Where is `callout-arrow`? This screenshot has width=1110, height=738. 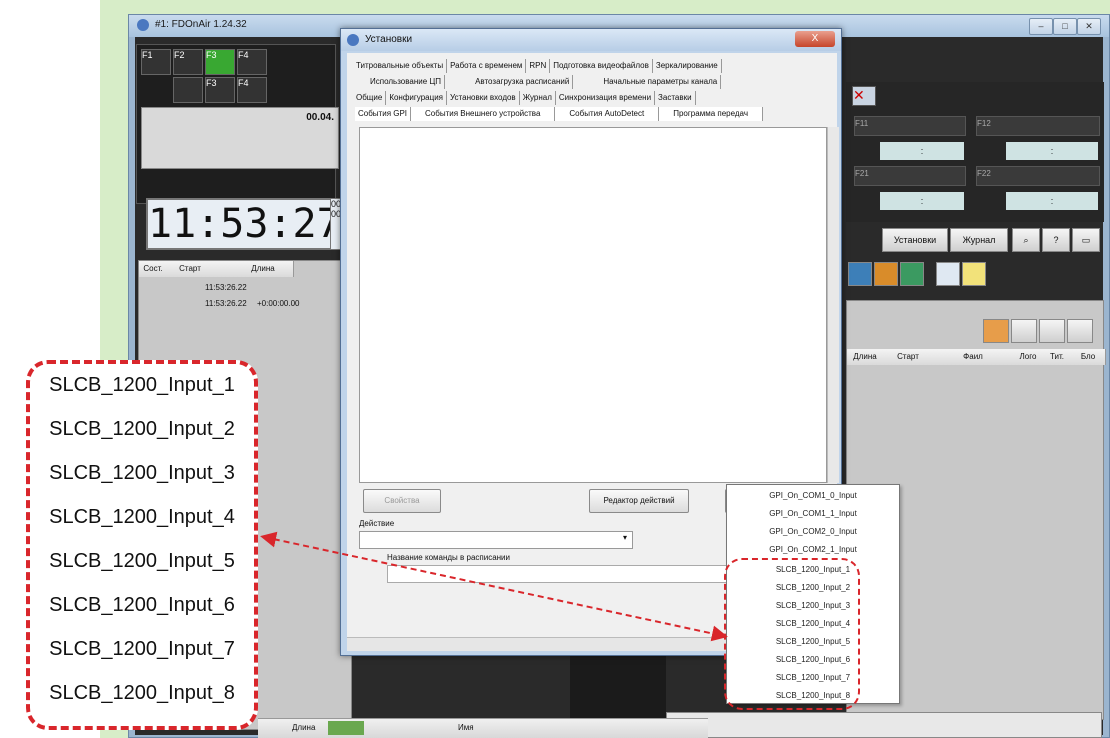
callout-arrow is located at coordinates (494, 586).